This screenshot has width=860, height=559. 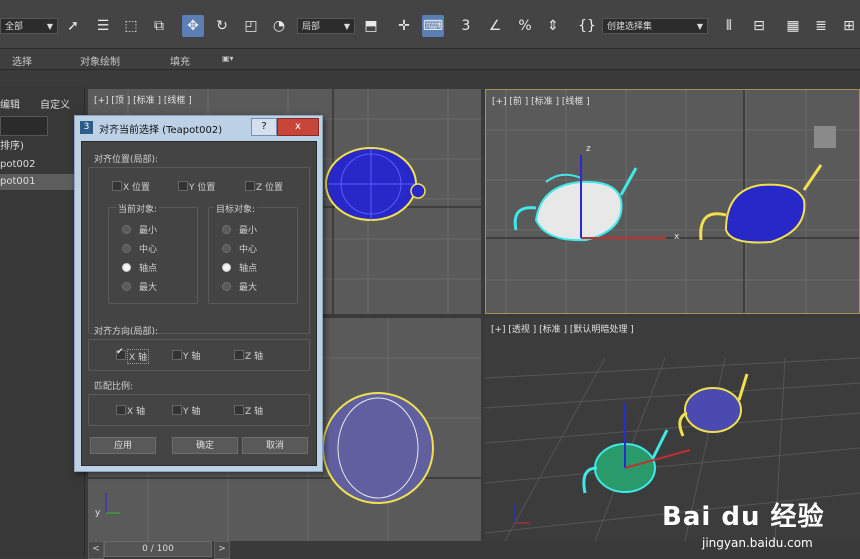 I want to click on dialog-titlebar: 3 对齐当前选择 (Teapot002) ? x, so click(x=198, y=127).